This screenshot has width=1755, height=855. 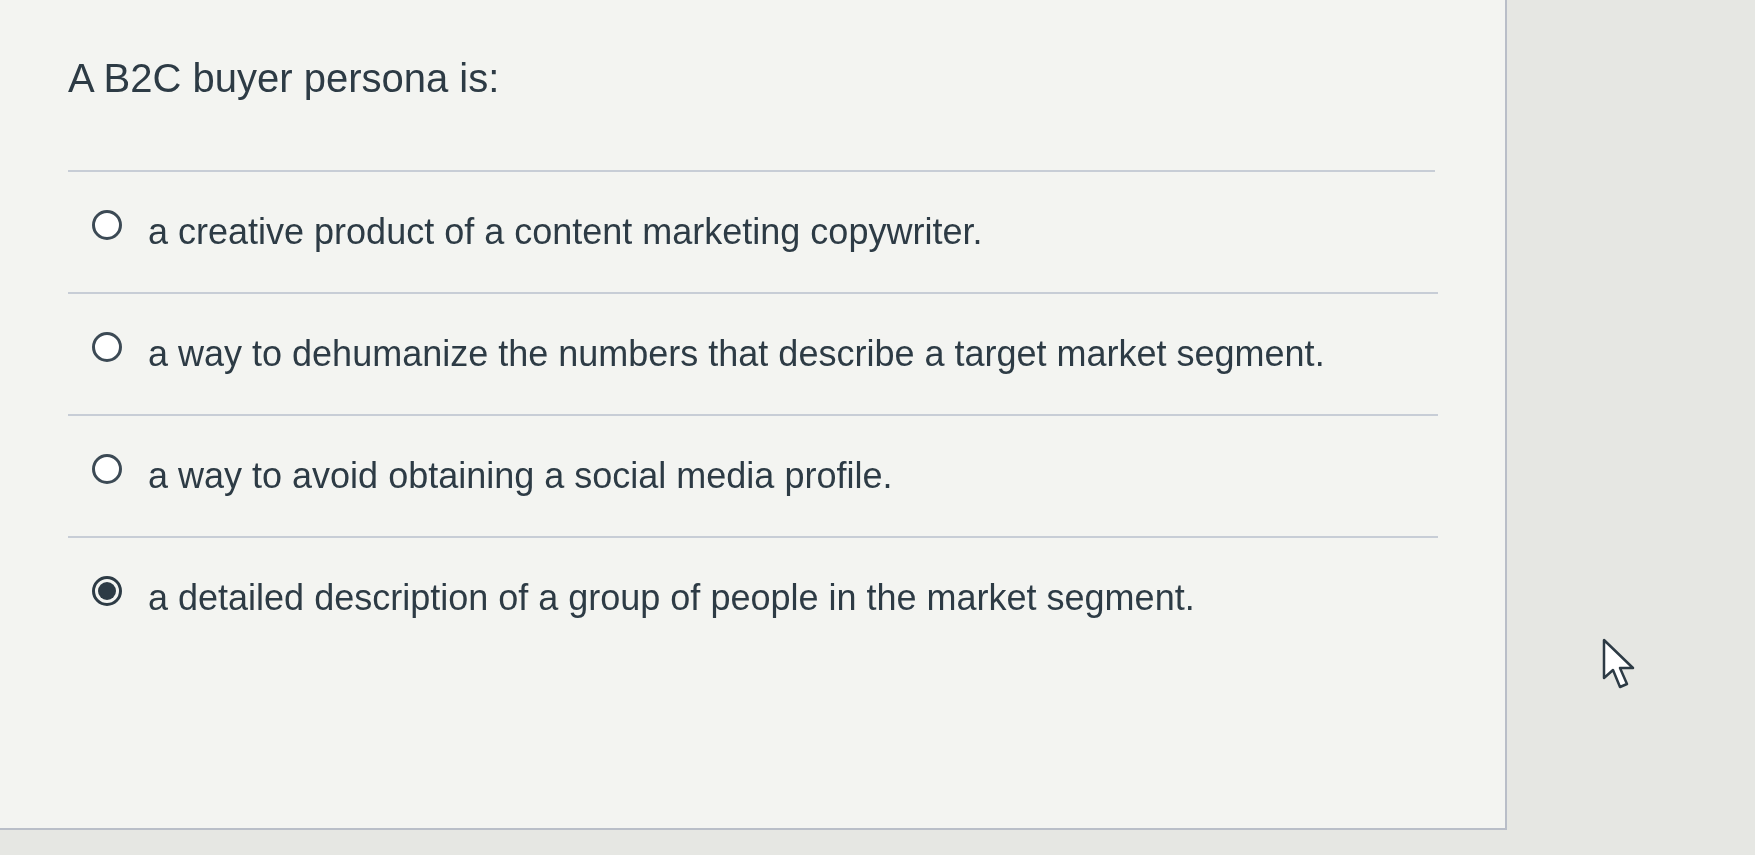 I want to click on option-label: a creative product of a content marketing copywriter., so click(x=565, y=232).